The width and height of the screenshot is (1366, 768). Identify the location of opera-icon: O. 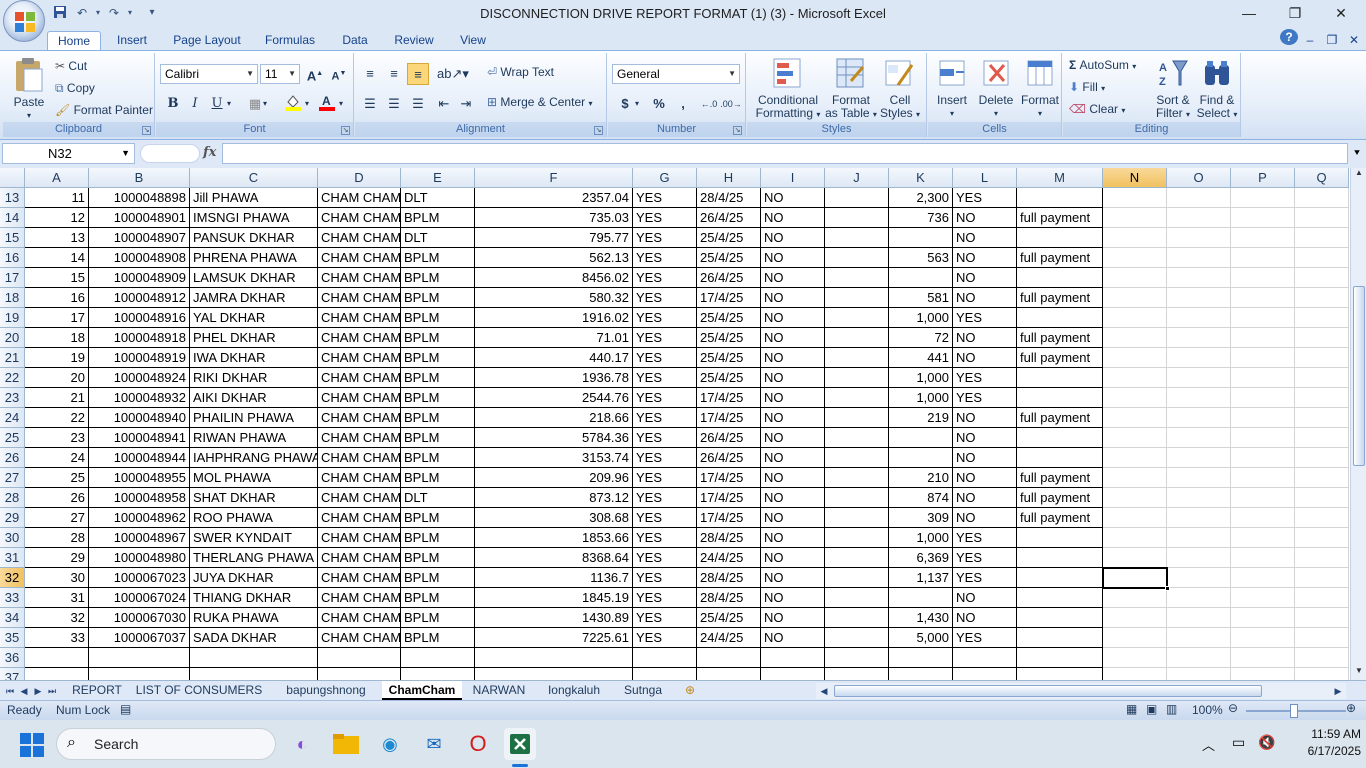
(478, 744).